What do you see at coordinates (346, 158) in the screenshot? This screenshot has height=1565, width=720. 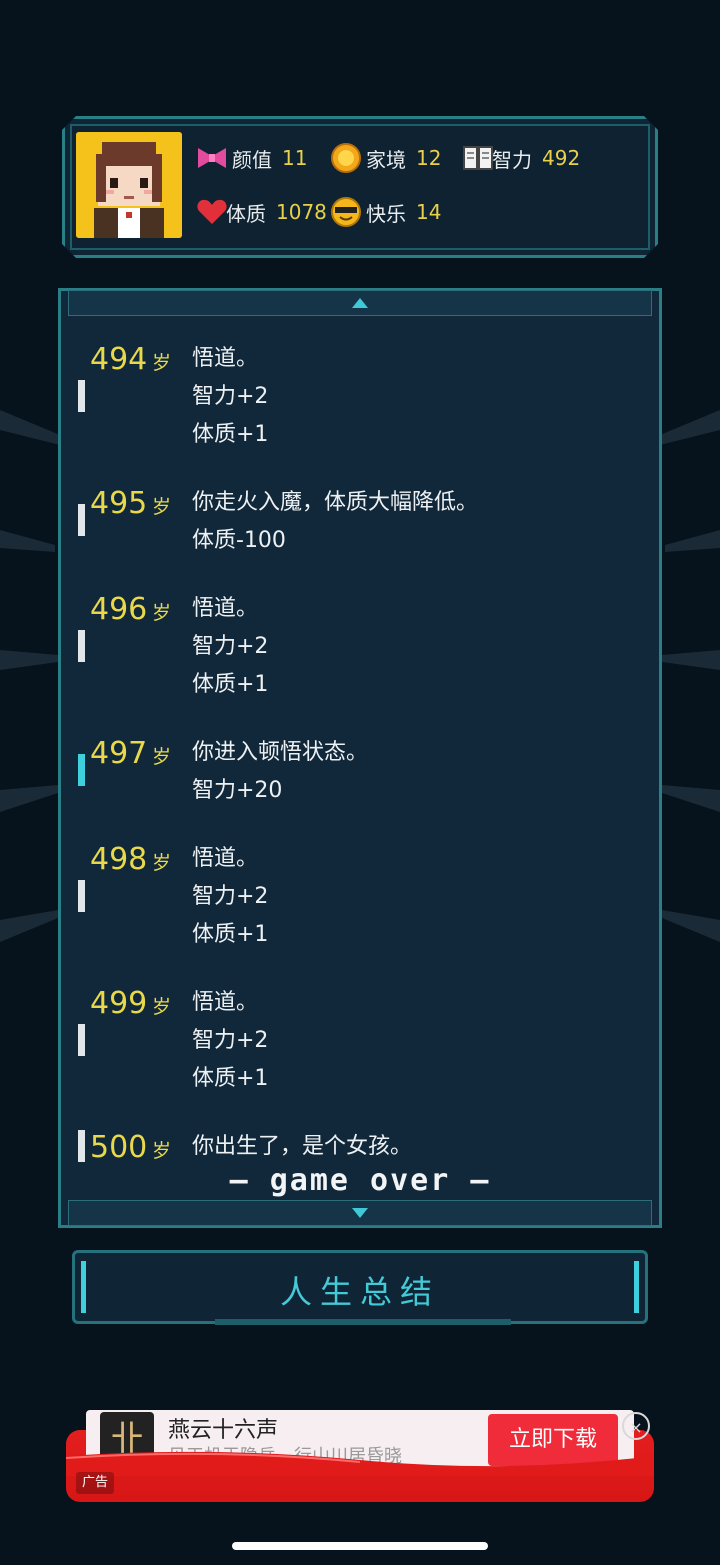 I see `coin-icon` at bounding box center [346, 158].